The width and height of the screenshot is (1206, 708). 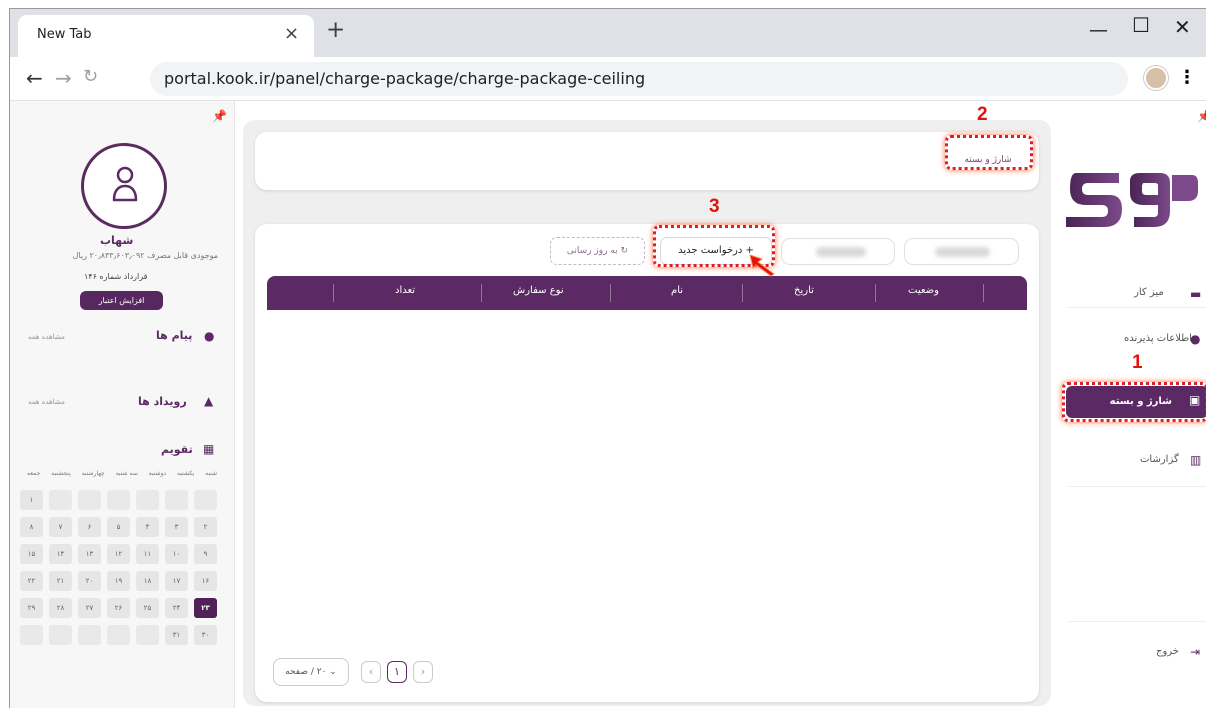 I want to click on calendar-day: ۲۲, so click(x=31, y=581).